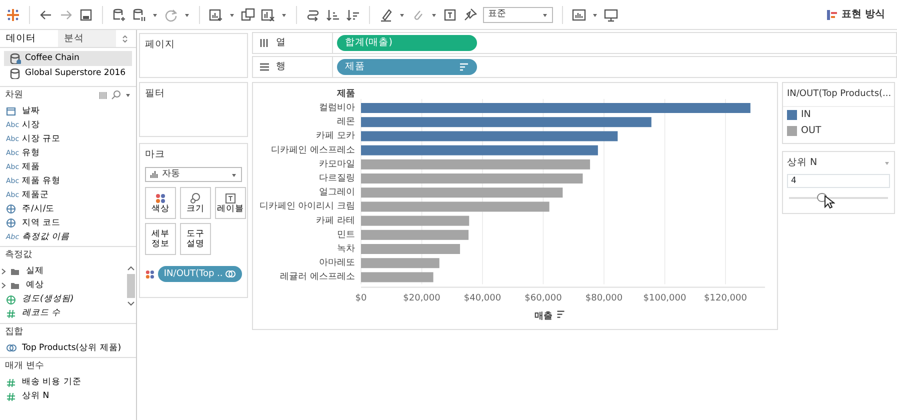 This screenshot has width=897, height=420. I want to click on parameter-title: 상위 N, so click(802, 163).